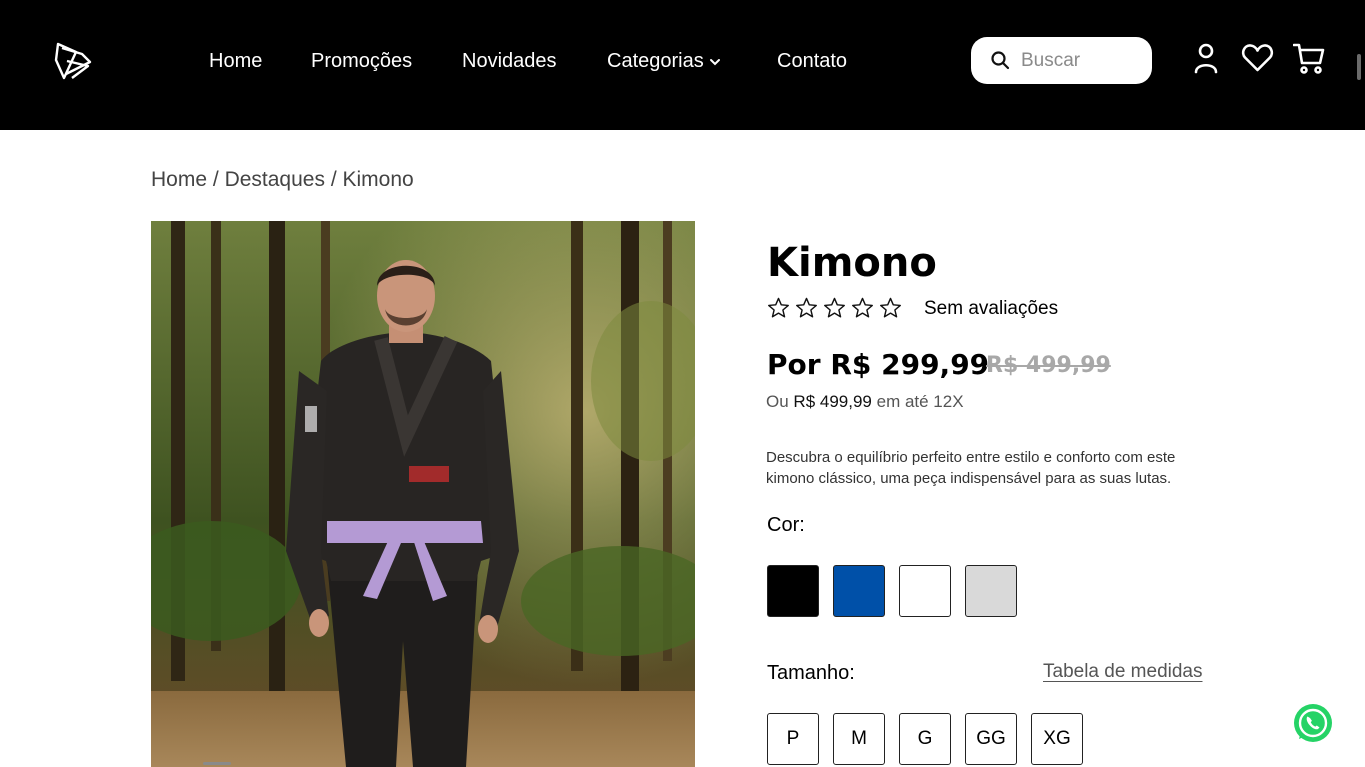 The width and height of the screenshot is (1365, 767). Describe the element at coordinates (859, 739) in the screenshot. I see `size-option-m: M` at that location.